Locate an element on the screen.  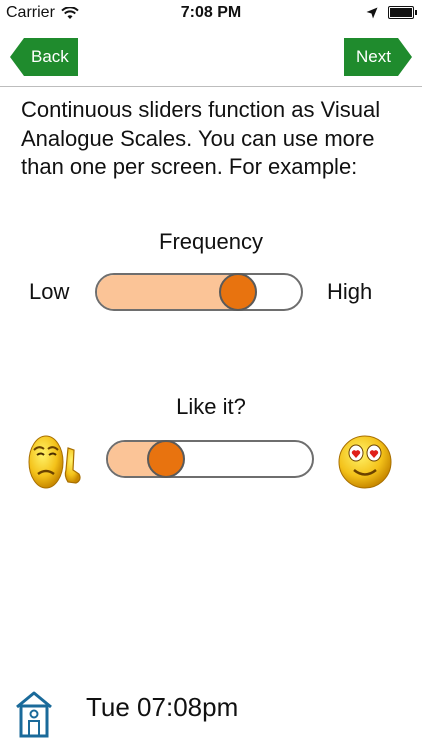
location-arrow-icon is located at coordinates (372, 12).